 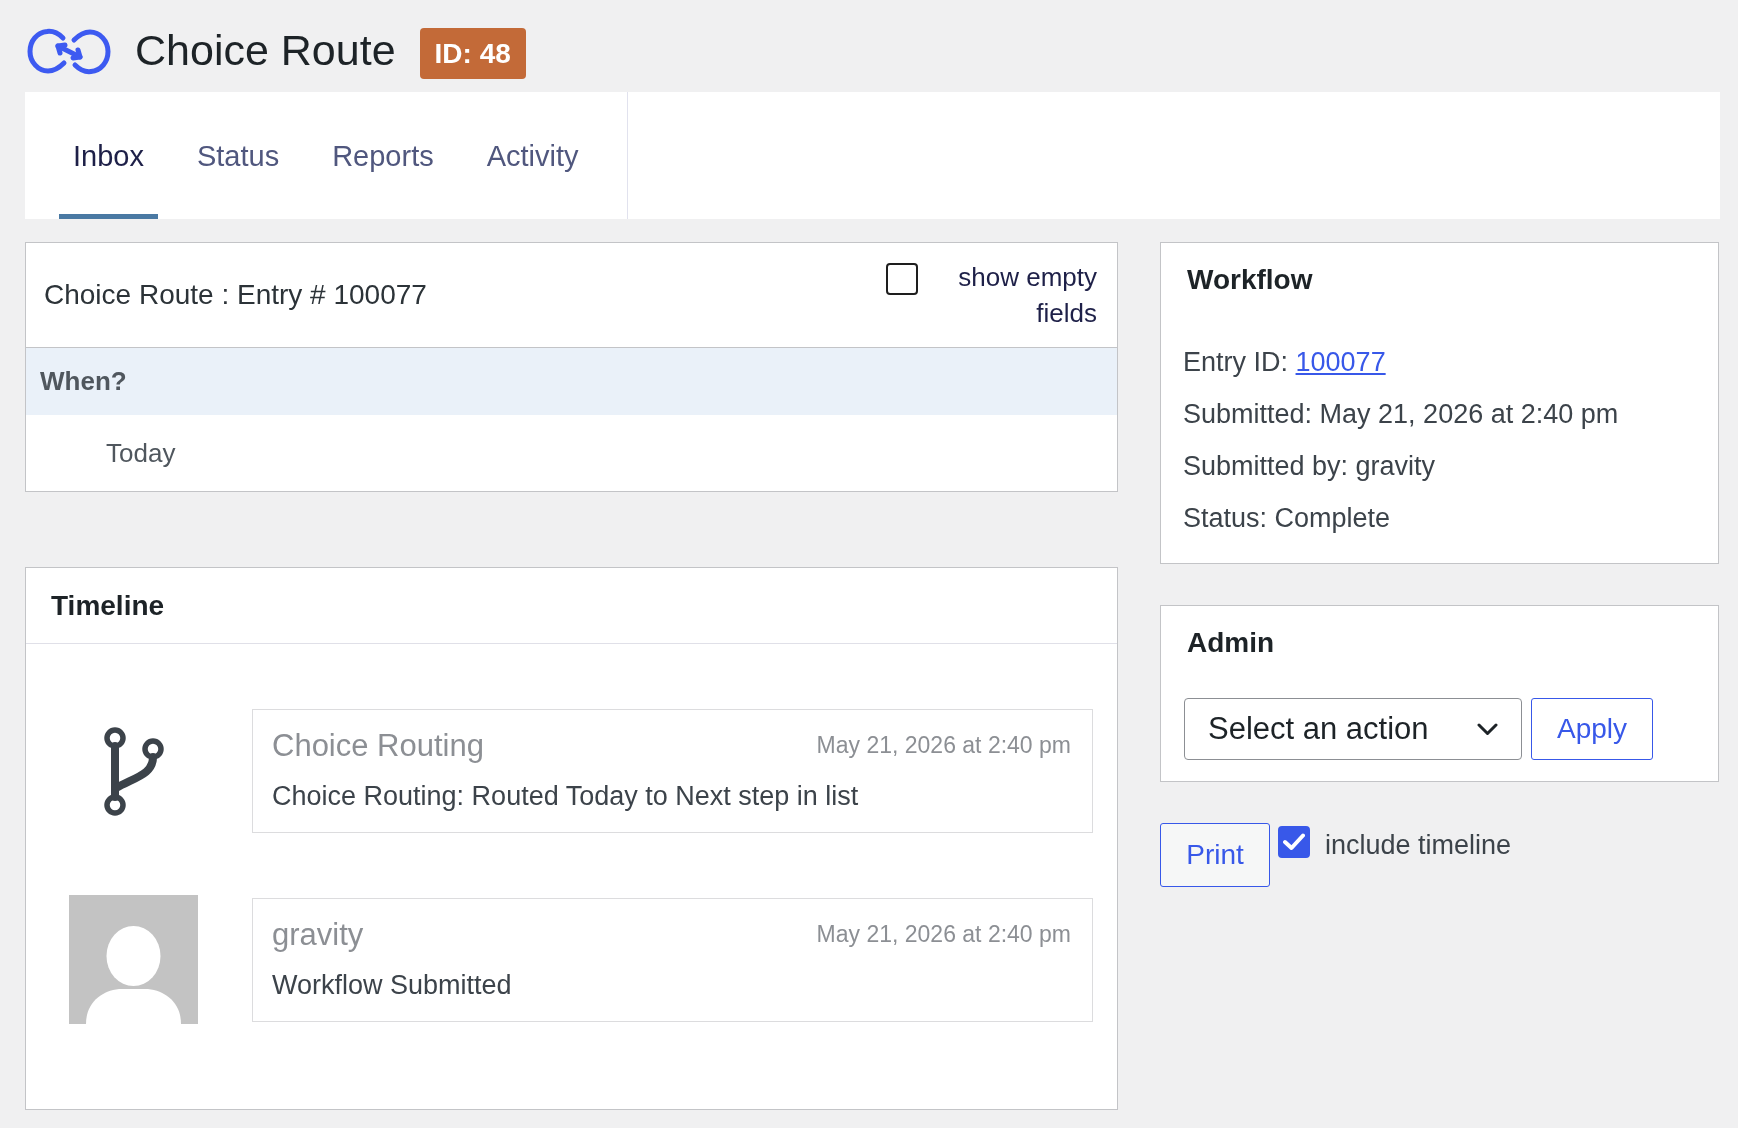 I want to click on branch-icon, so click(x=133, y=771).